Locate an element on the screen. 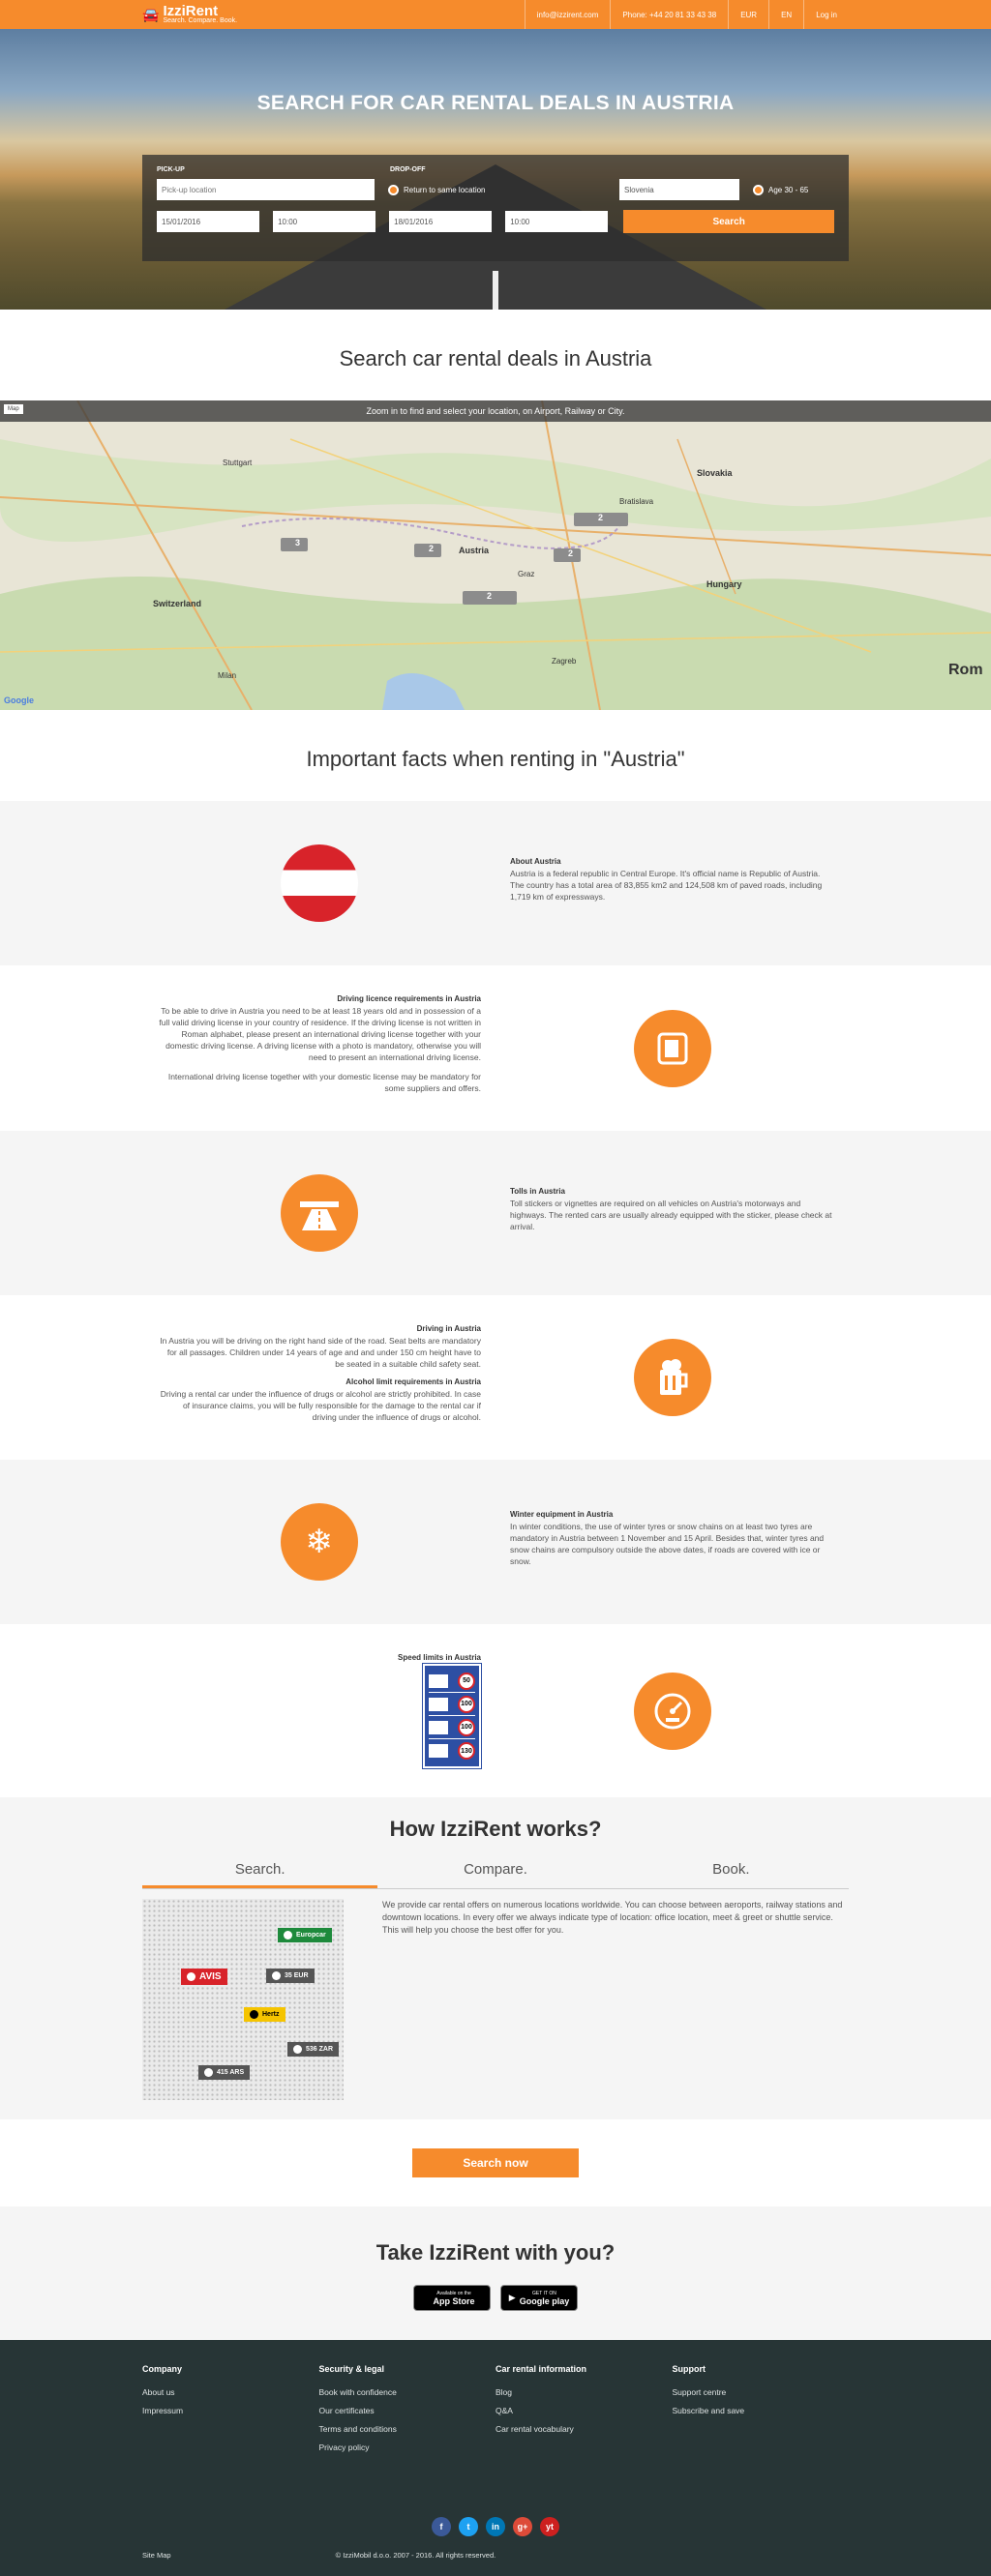 This screenshot has height=2576, width=991. footer-col-title: Security & legal is located at coordinates (351, 2369).